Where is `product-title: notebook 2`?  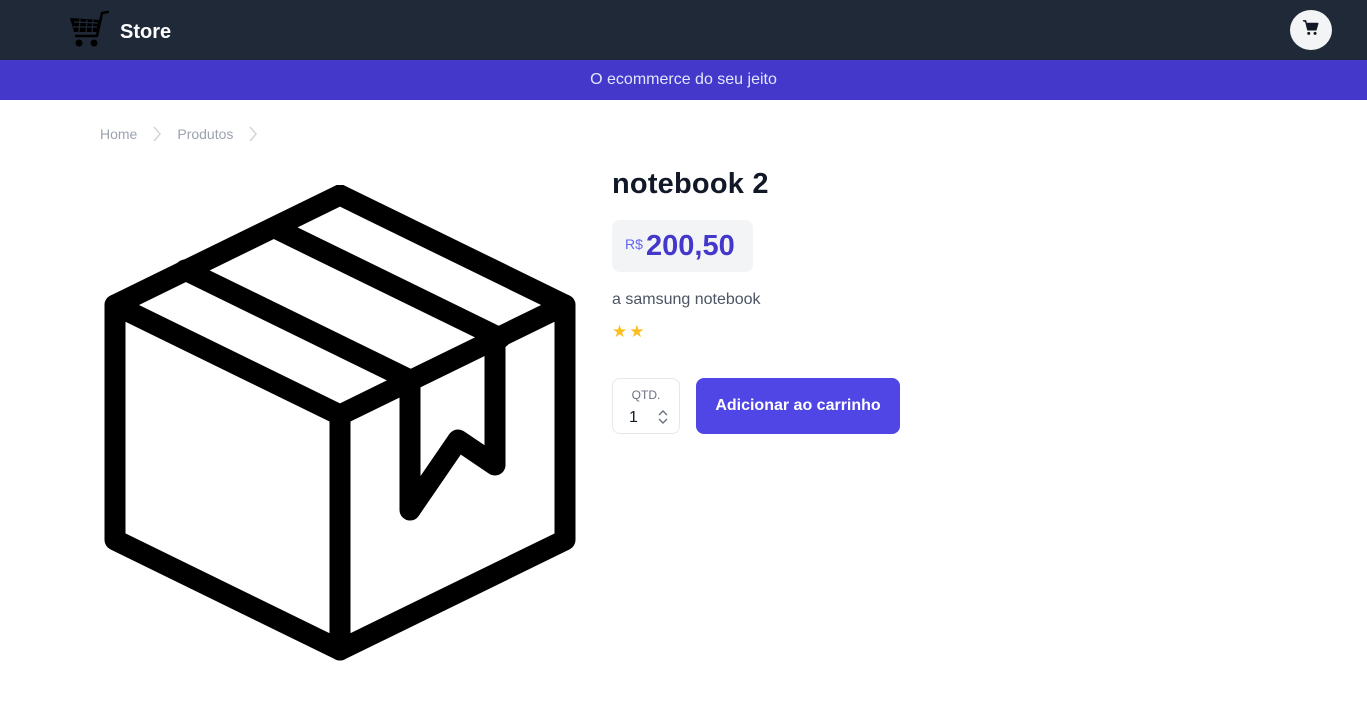
product-title: notebook 2 is located at coordinates (690, 184).